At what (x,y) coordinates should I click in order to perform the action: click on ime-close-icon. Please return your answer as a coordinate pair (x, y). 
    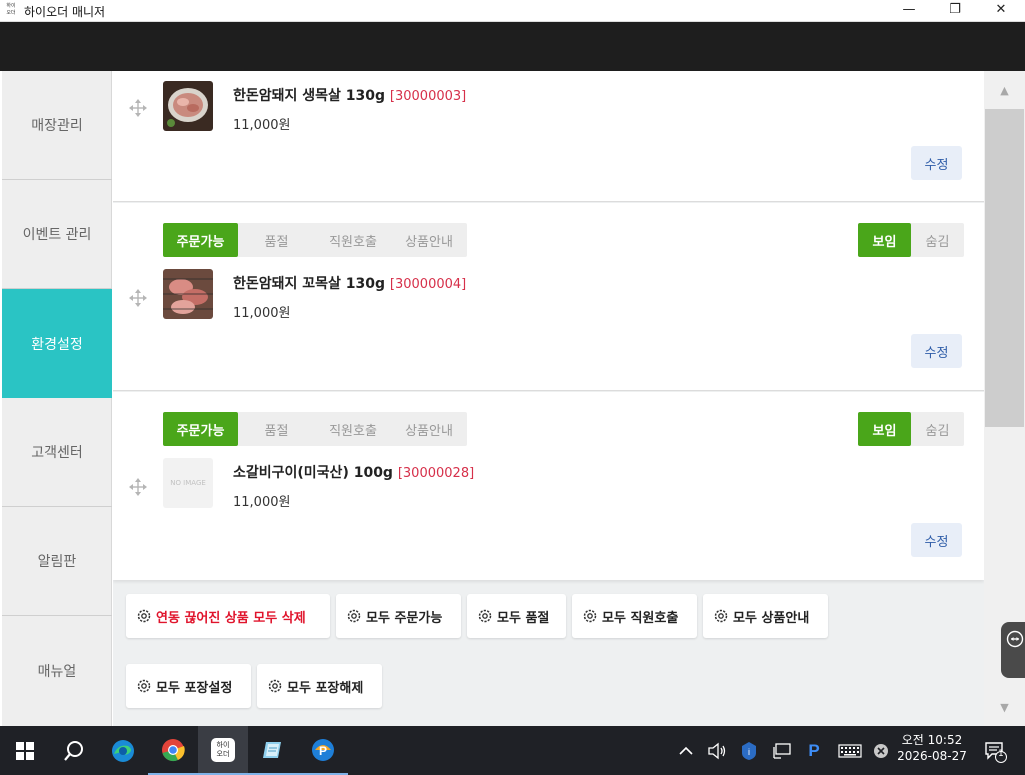
    Looking at the image, I should click on (881, 750).